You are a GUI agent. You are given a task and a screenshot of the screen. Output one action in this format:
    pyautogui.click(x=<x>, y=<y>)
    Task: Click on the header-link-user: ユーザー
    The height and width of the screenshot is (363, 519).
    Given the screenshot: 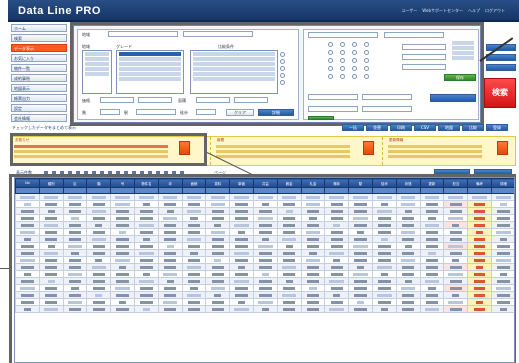 What is the action you would take?
    pyautogui.click(x=409, y=11)
    